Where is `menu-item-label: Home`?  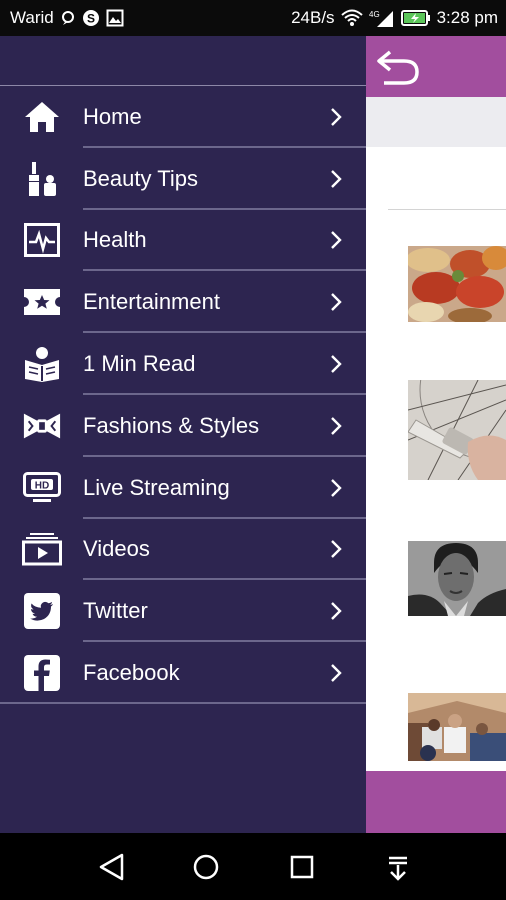
menu-item-label: Home is located at coordinates (112, 116).